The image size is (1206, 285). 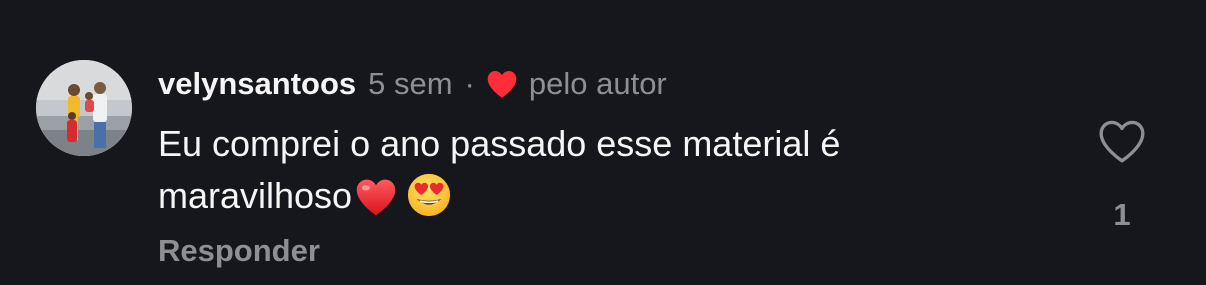 What do you see at coordinates (239, 251) in the screenshot?
I see `reply-button: Responder` at bounding box center [239, 251].